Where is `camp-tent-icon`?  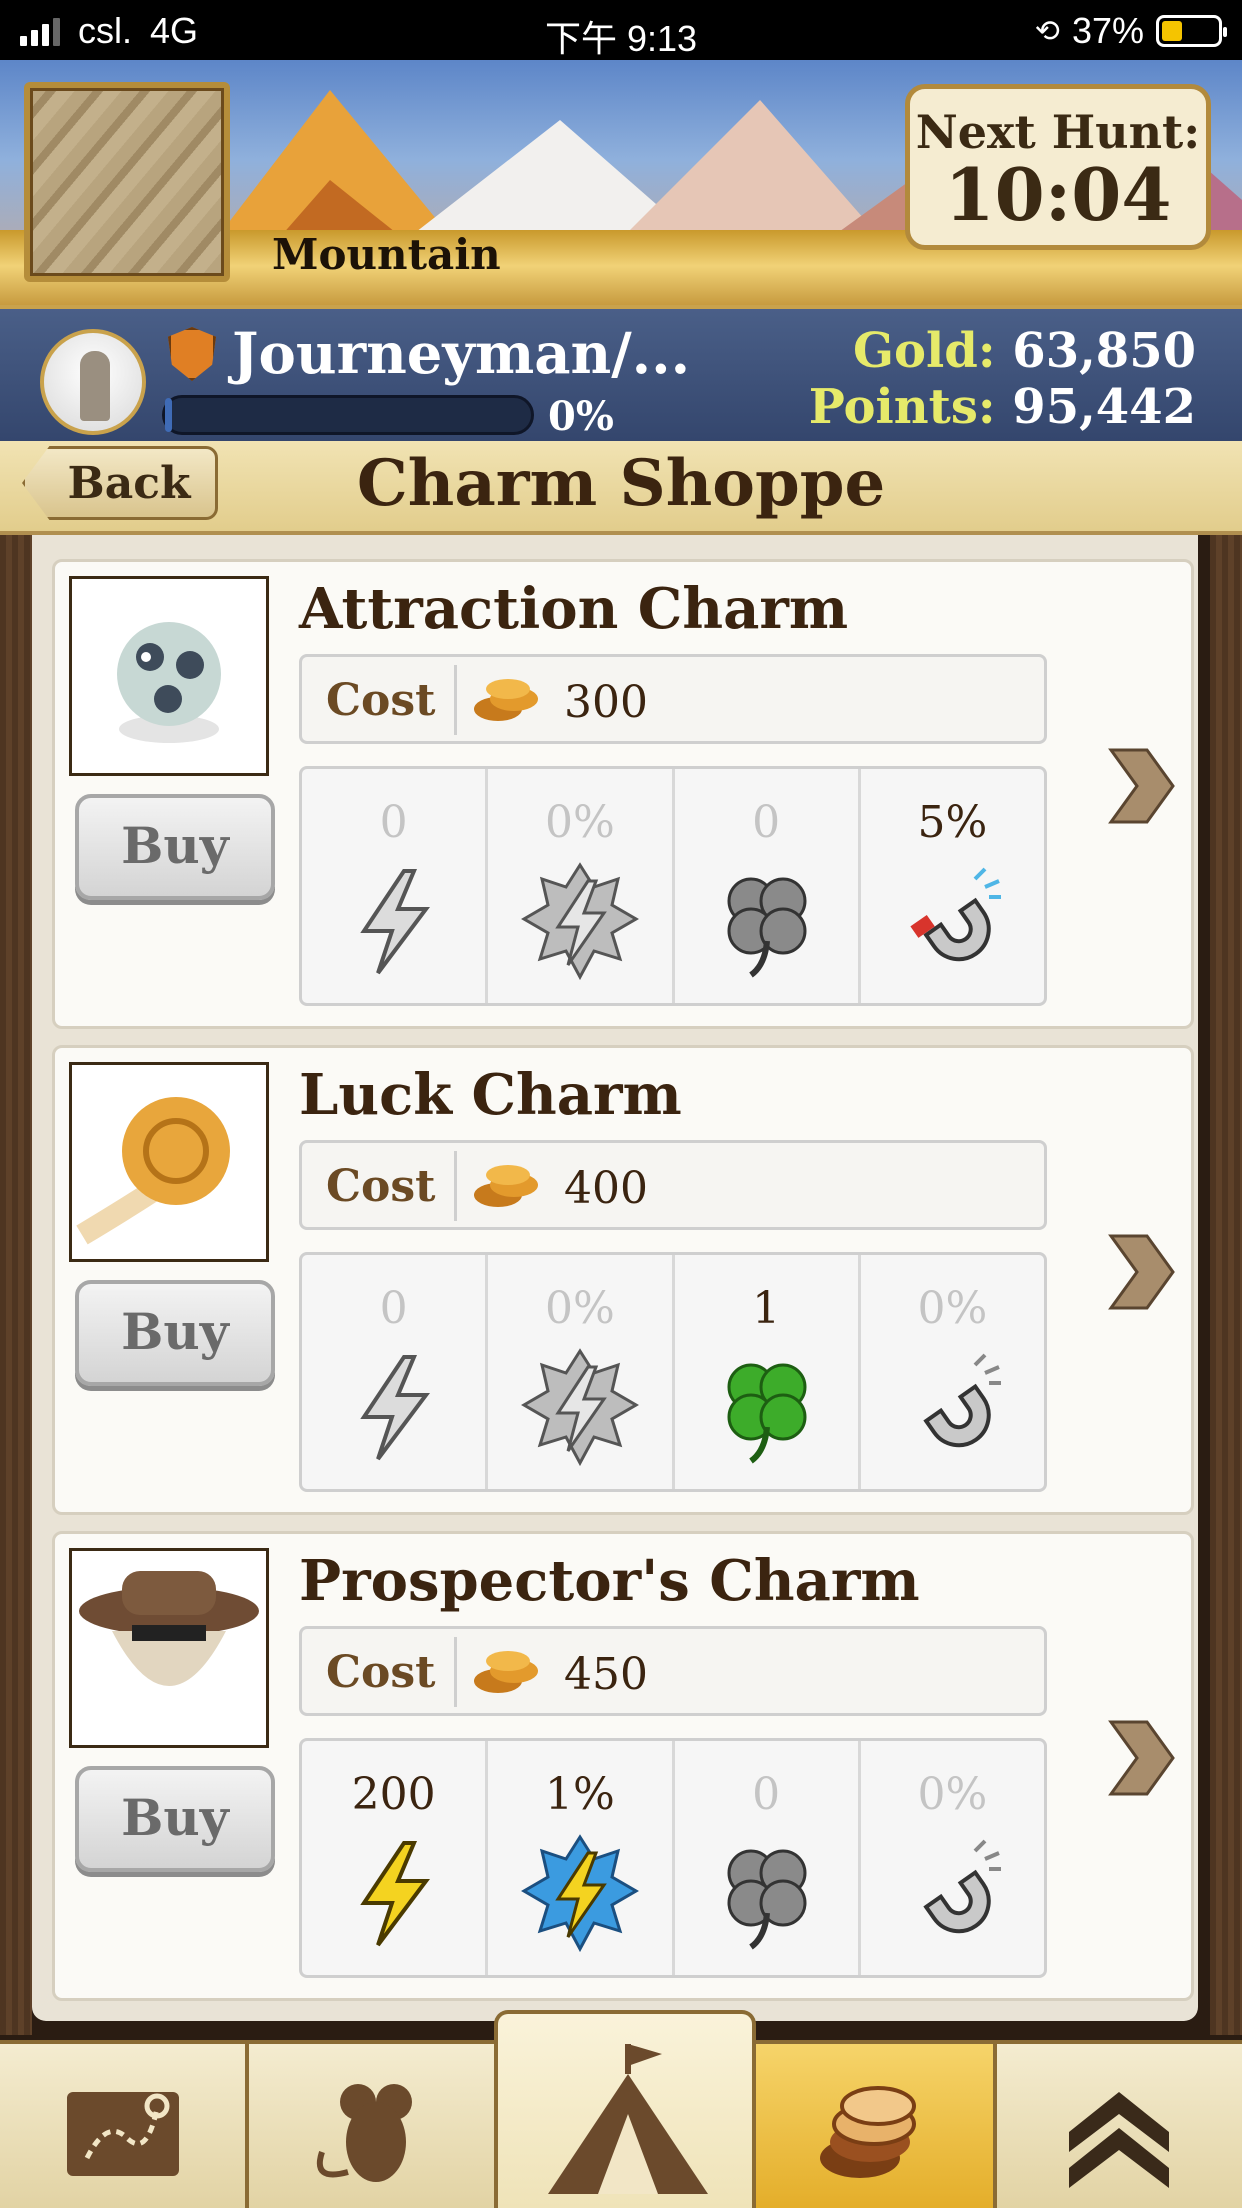
camp-tent-icon is located at coordinates (628, 2119).